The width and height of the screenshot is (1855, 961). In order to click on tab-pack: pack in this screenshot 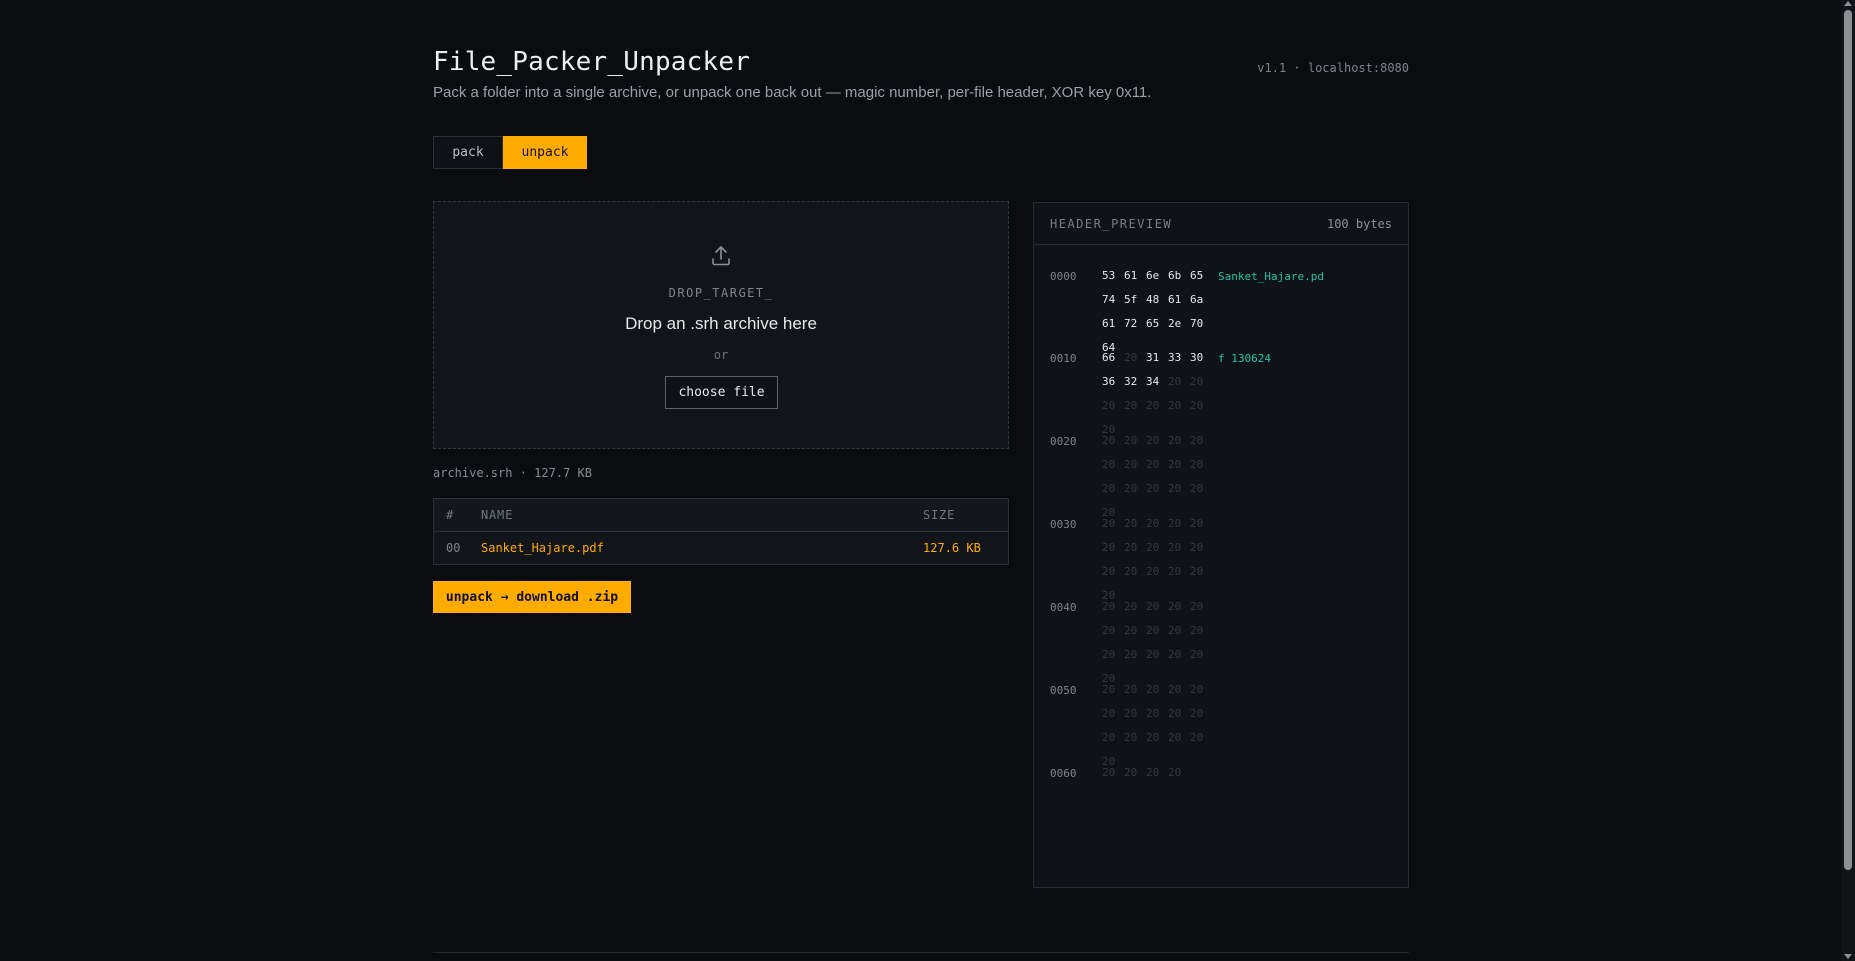, I will do `click(468, 152)`.